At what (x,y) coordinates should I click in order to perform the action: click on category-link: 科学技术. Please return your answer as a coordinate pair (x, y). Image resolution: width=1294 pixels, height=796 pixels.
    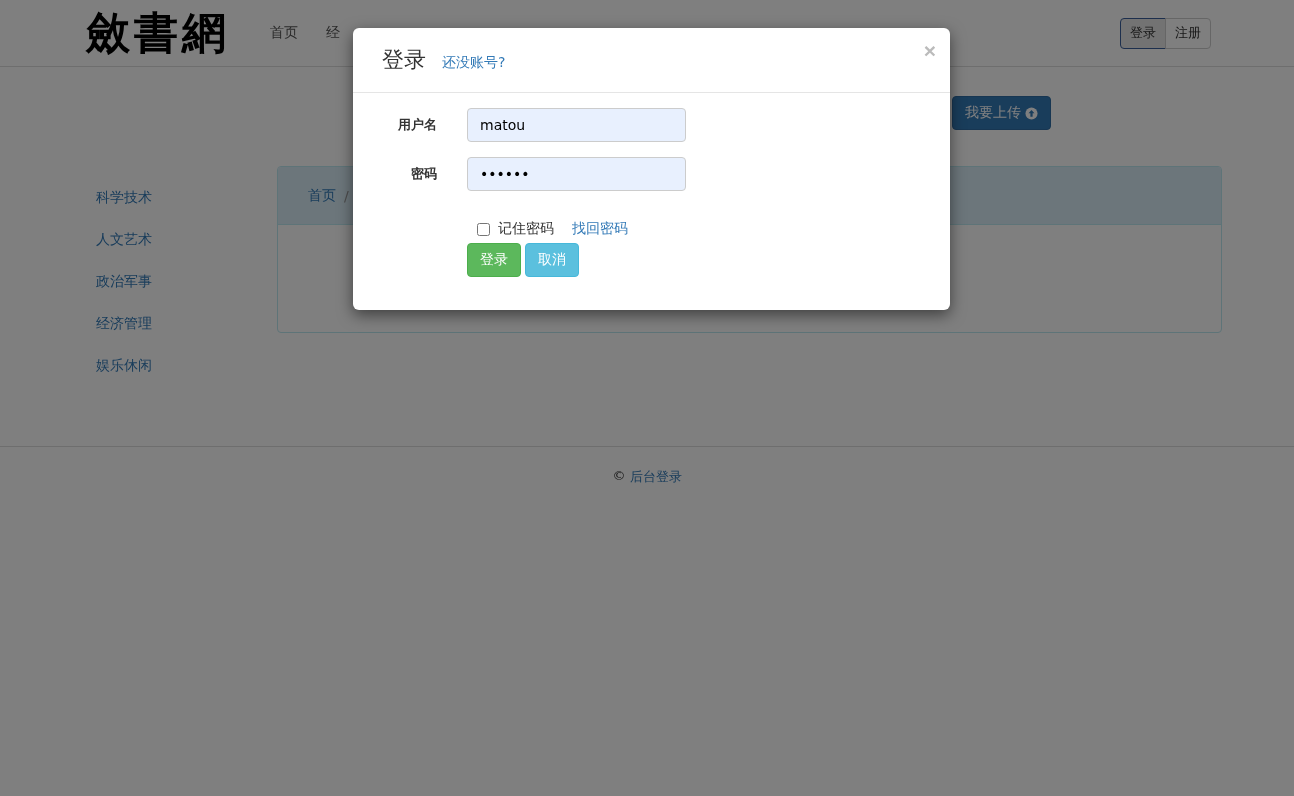
    Looking at the image, I should click on (177, 197).